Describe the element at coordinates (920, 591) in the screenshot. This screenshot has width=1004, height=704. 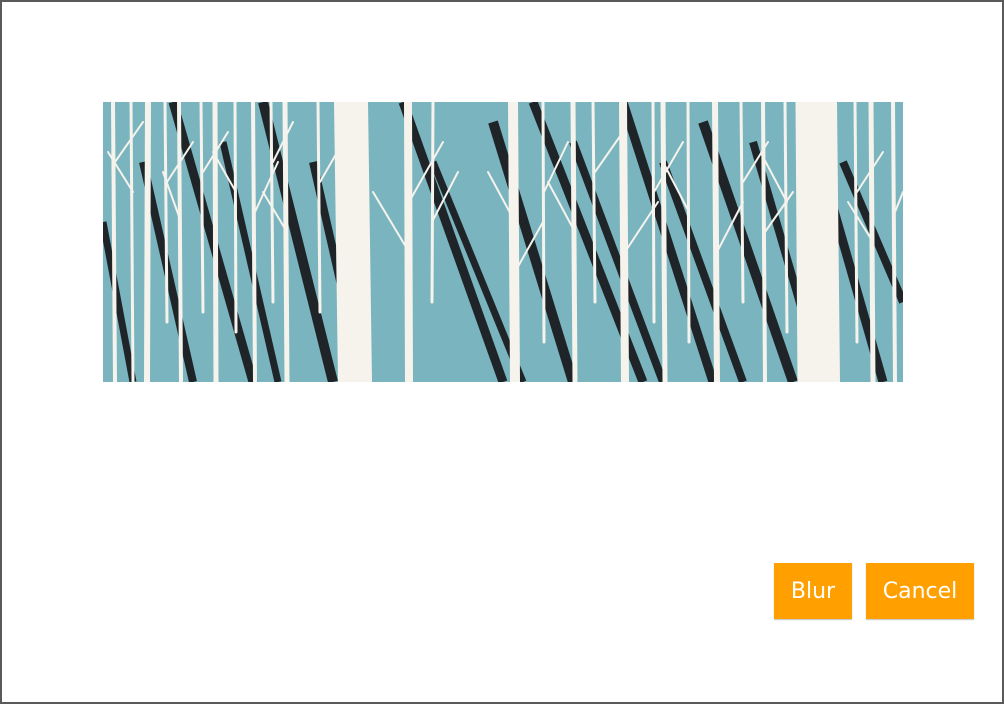
I see `cancel-button: Cancel` at that location.